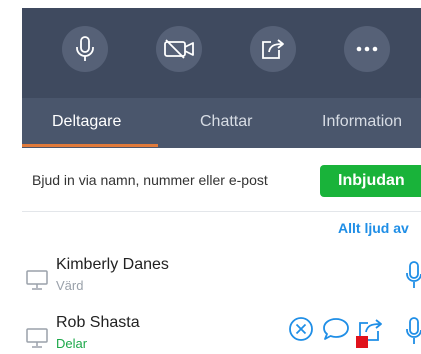 The height and width of the screenshot is (354, 421). I want to click on participant-role: Värd, so click(70, 285).